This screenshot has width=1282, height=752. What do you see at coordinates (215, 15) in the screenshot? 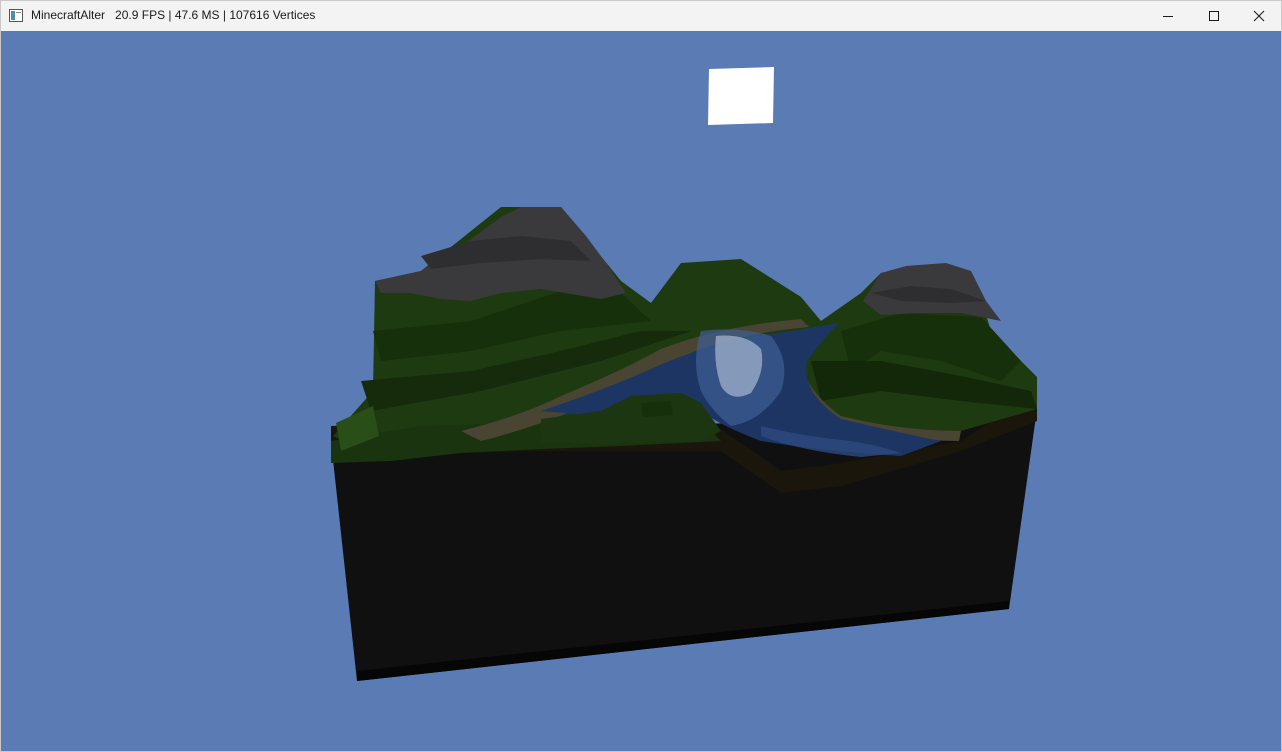
I see `render-stats: 20.9 FPS | 47.6 MS | 107616 Vertices` at bounding box center [215, 15].